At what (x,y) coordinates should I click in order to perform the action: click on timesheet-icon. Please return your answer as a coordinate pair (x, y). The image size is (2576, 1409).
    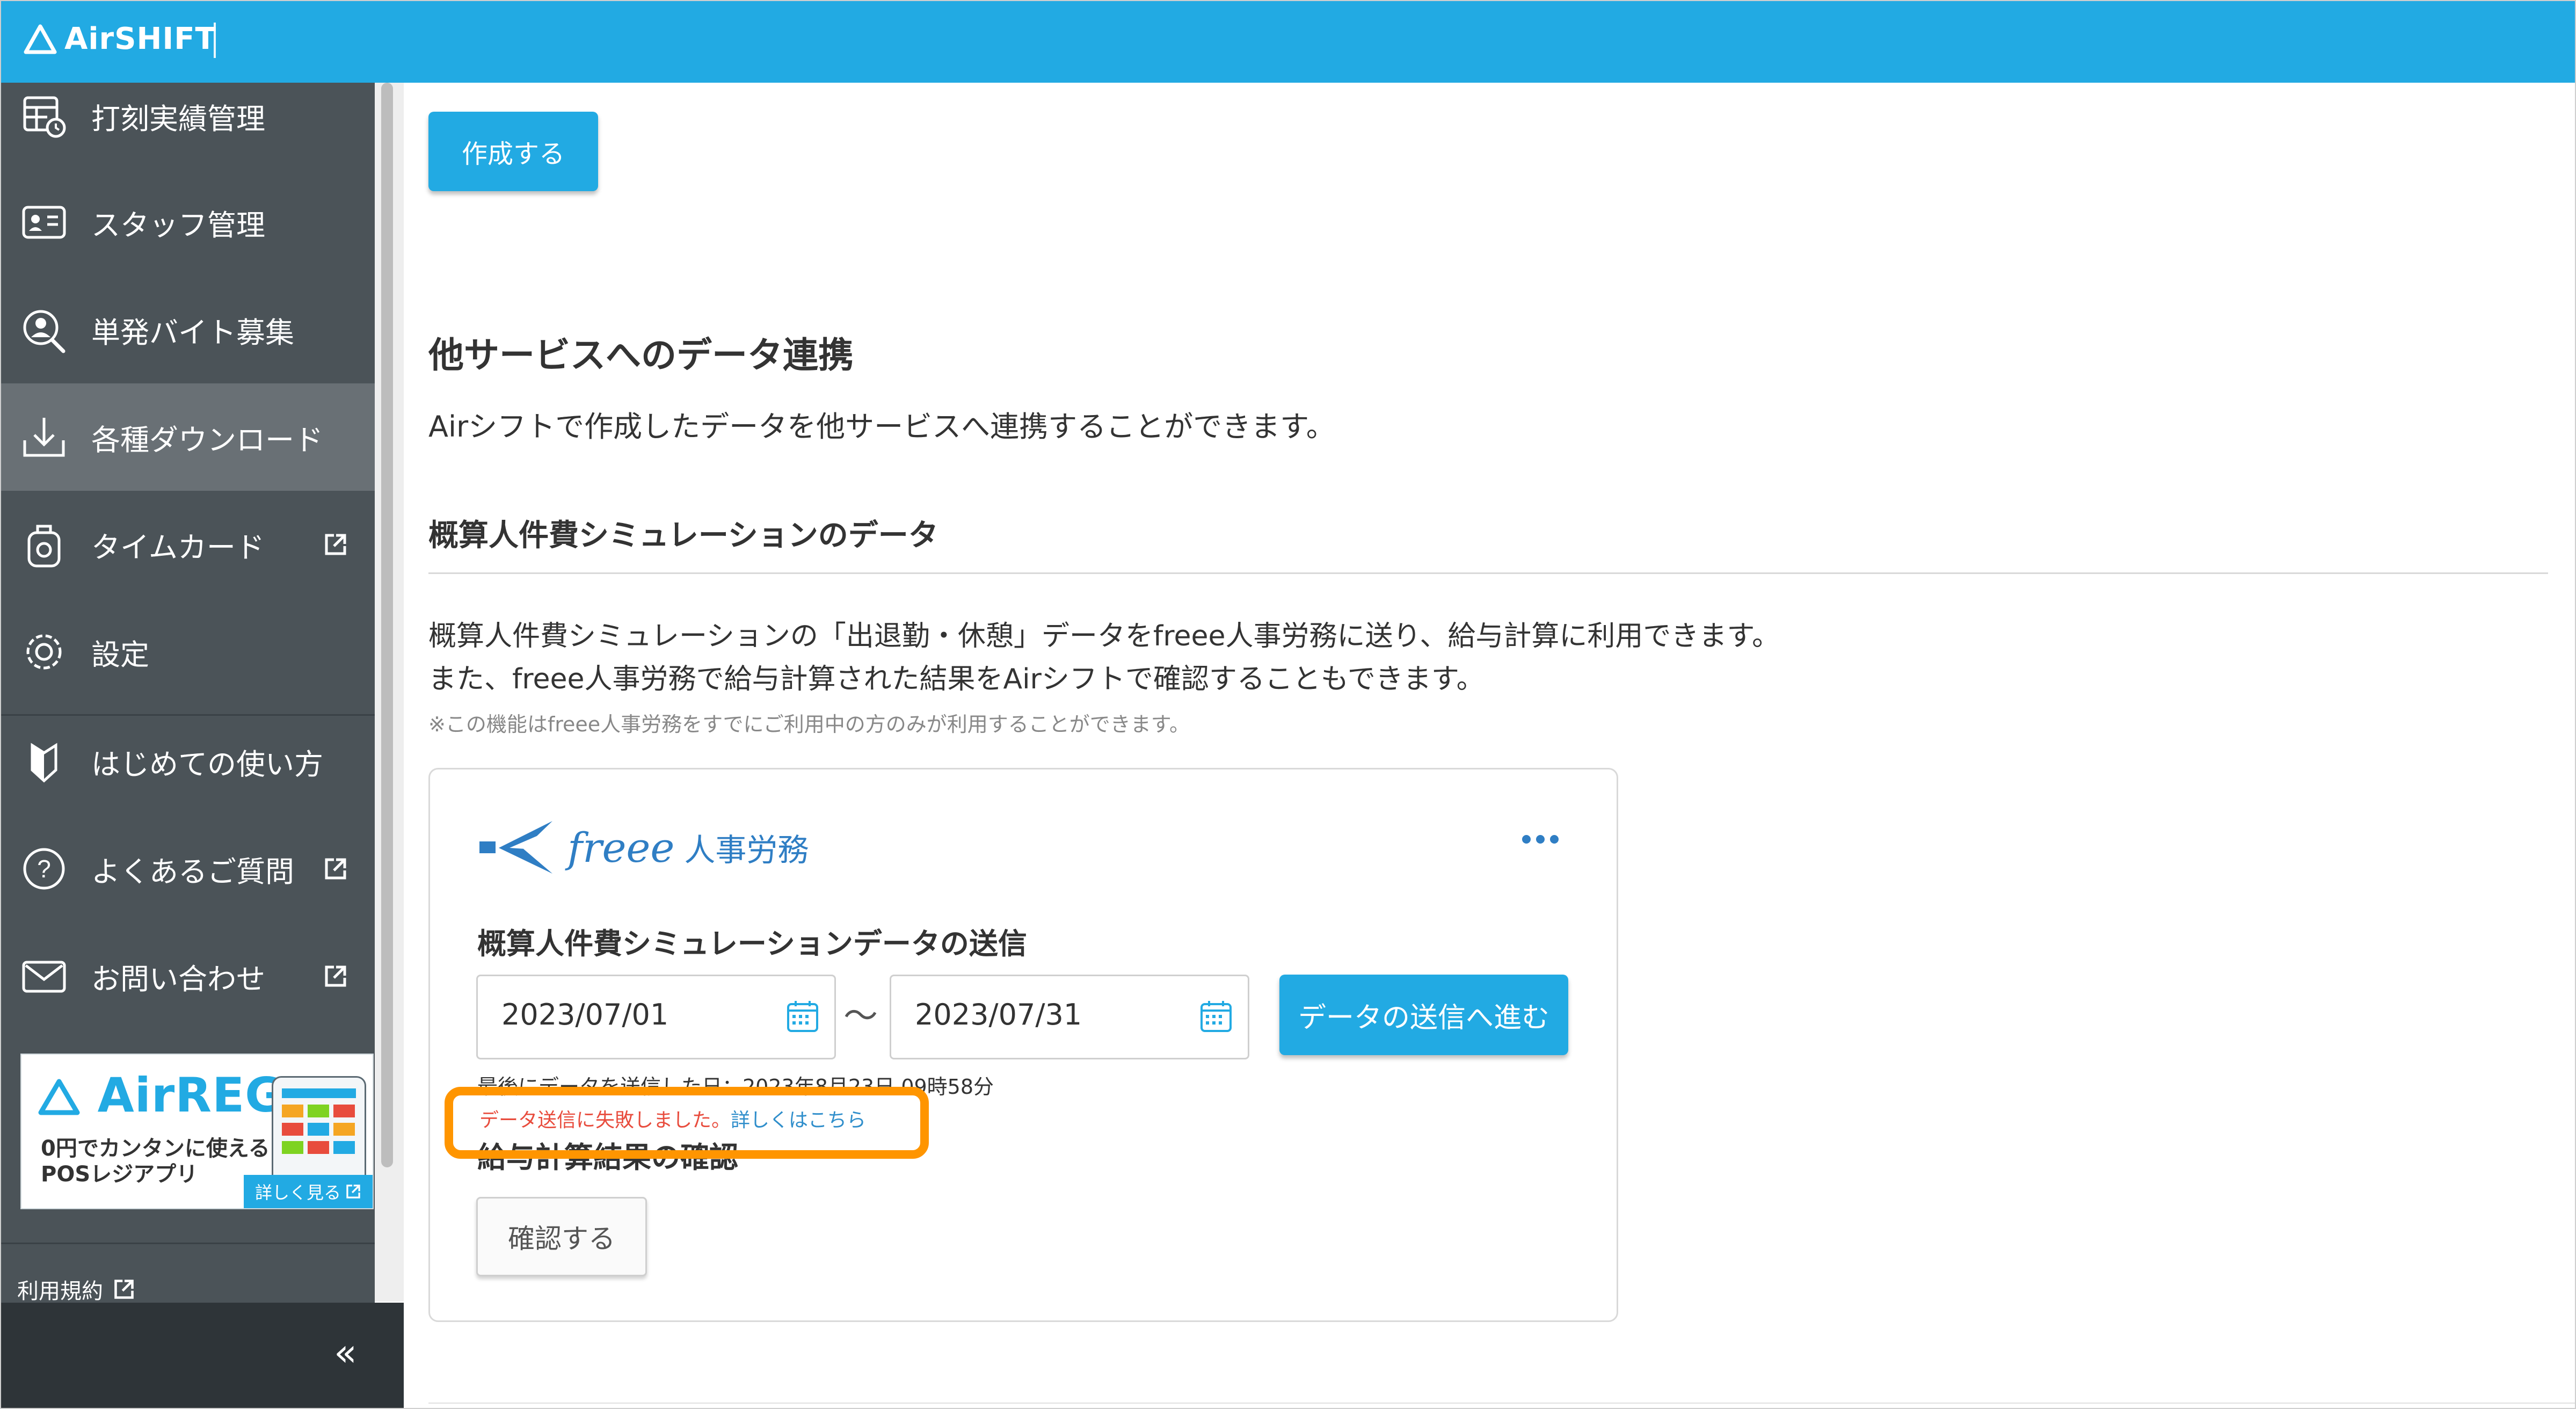
    Looking at the image, I should click on (44, 117).